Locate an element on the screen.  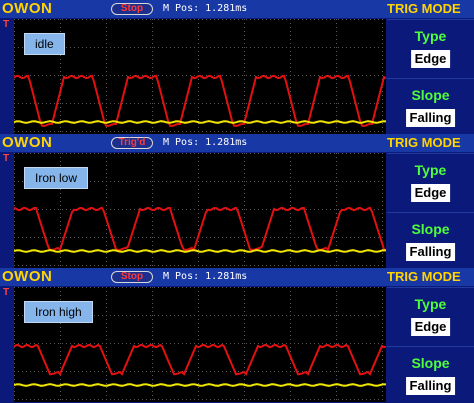
waveform-label: idle is located at coordinates (44, 44).